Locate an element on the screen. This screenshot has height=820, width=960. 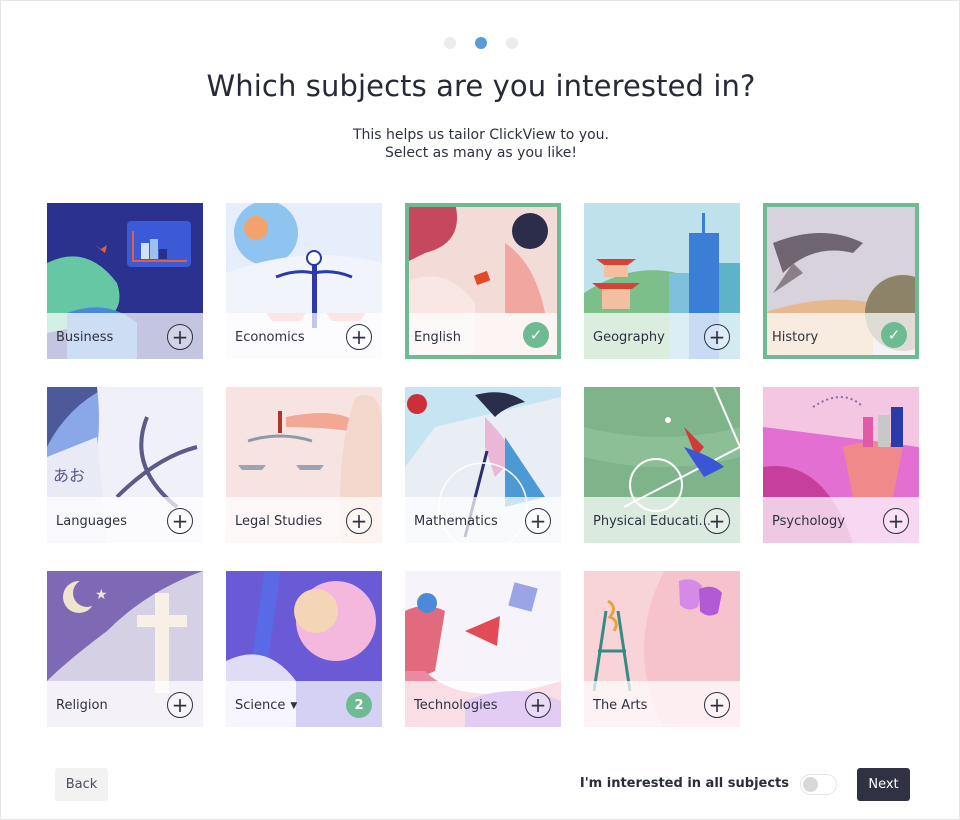
subtitle-line-2: Select as many as you like! is located at coordinates (481, 153).